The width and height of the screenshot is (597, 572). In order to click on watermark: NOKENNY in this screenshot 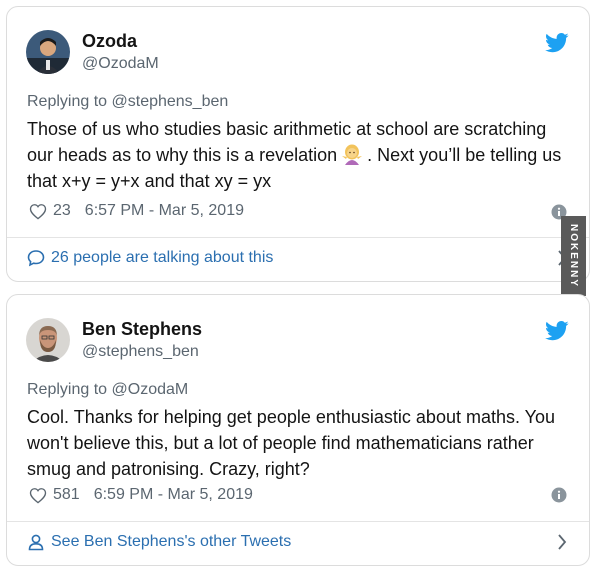, I will do `click(573, 256)`.